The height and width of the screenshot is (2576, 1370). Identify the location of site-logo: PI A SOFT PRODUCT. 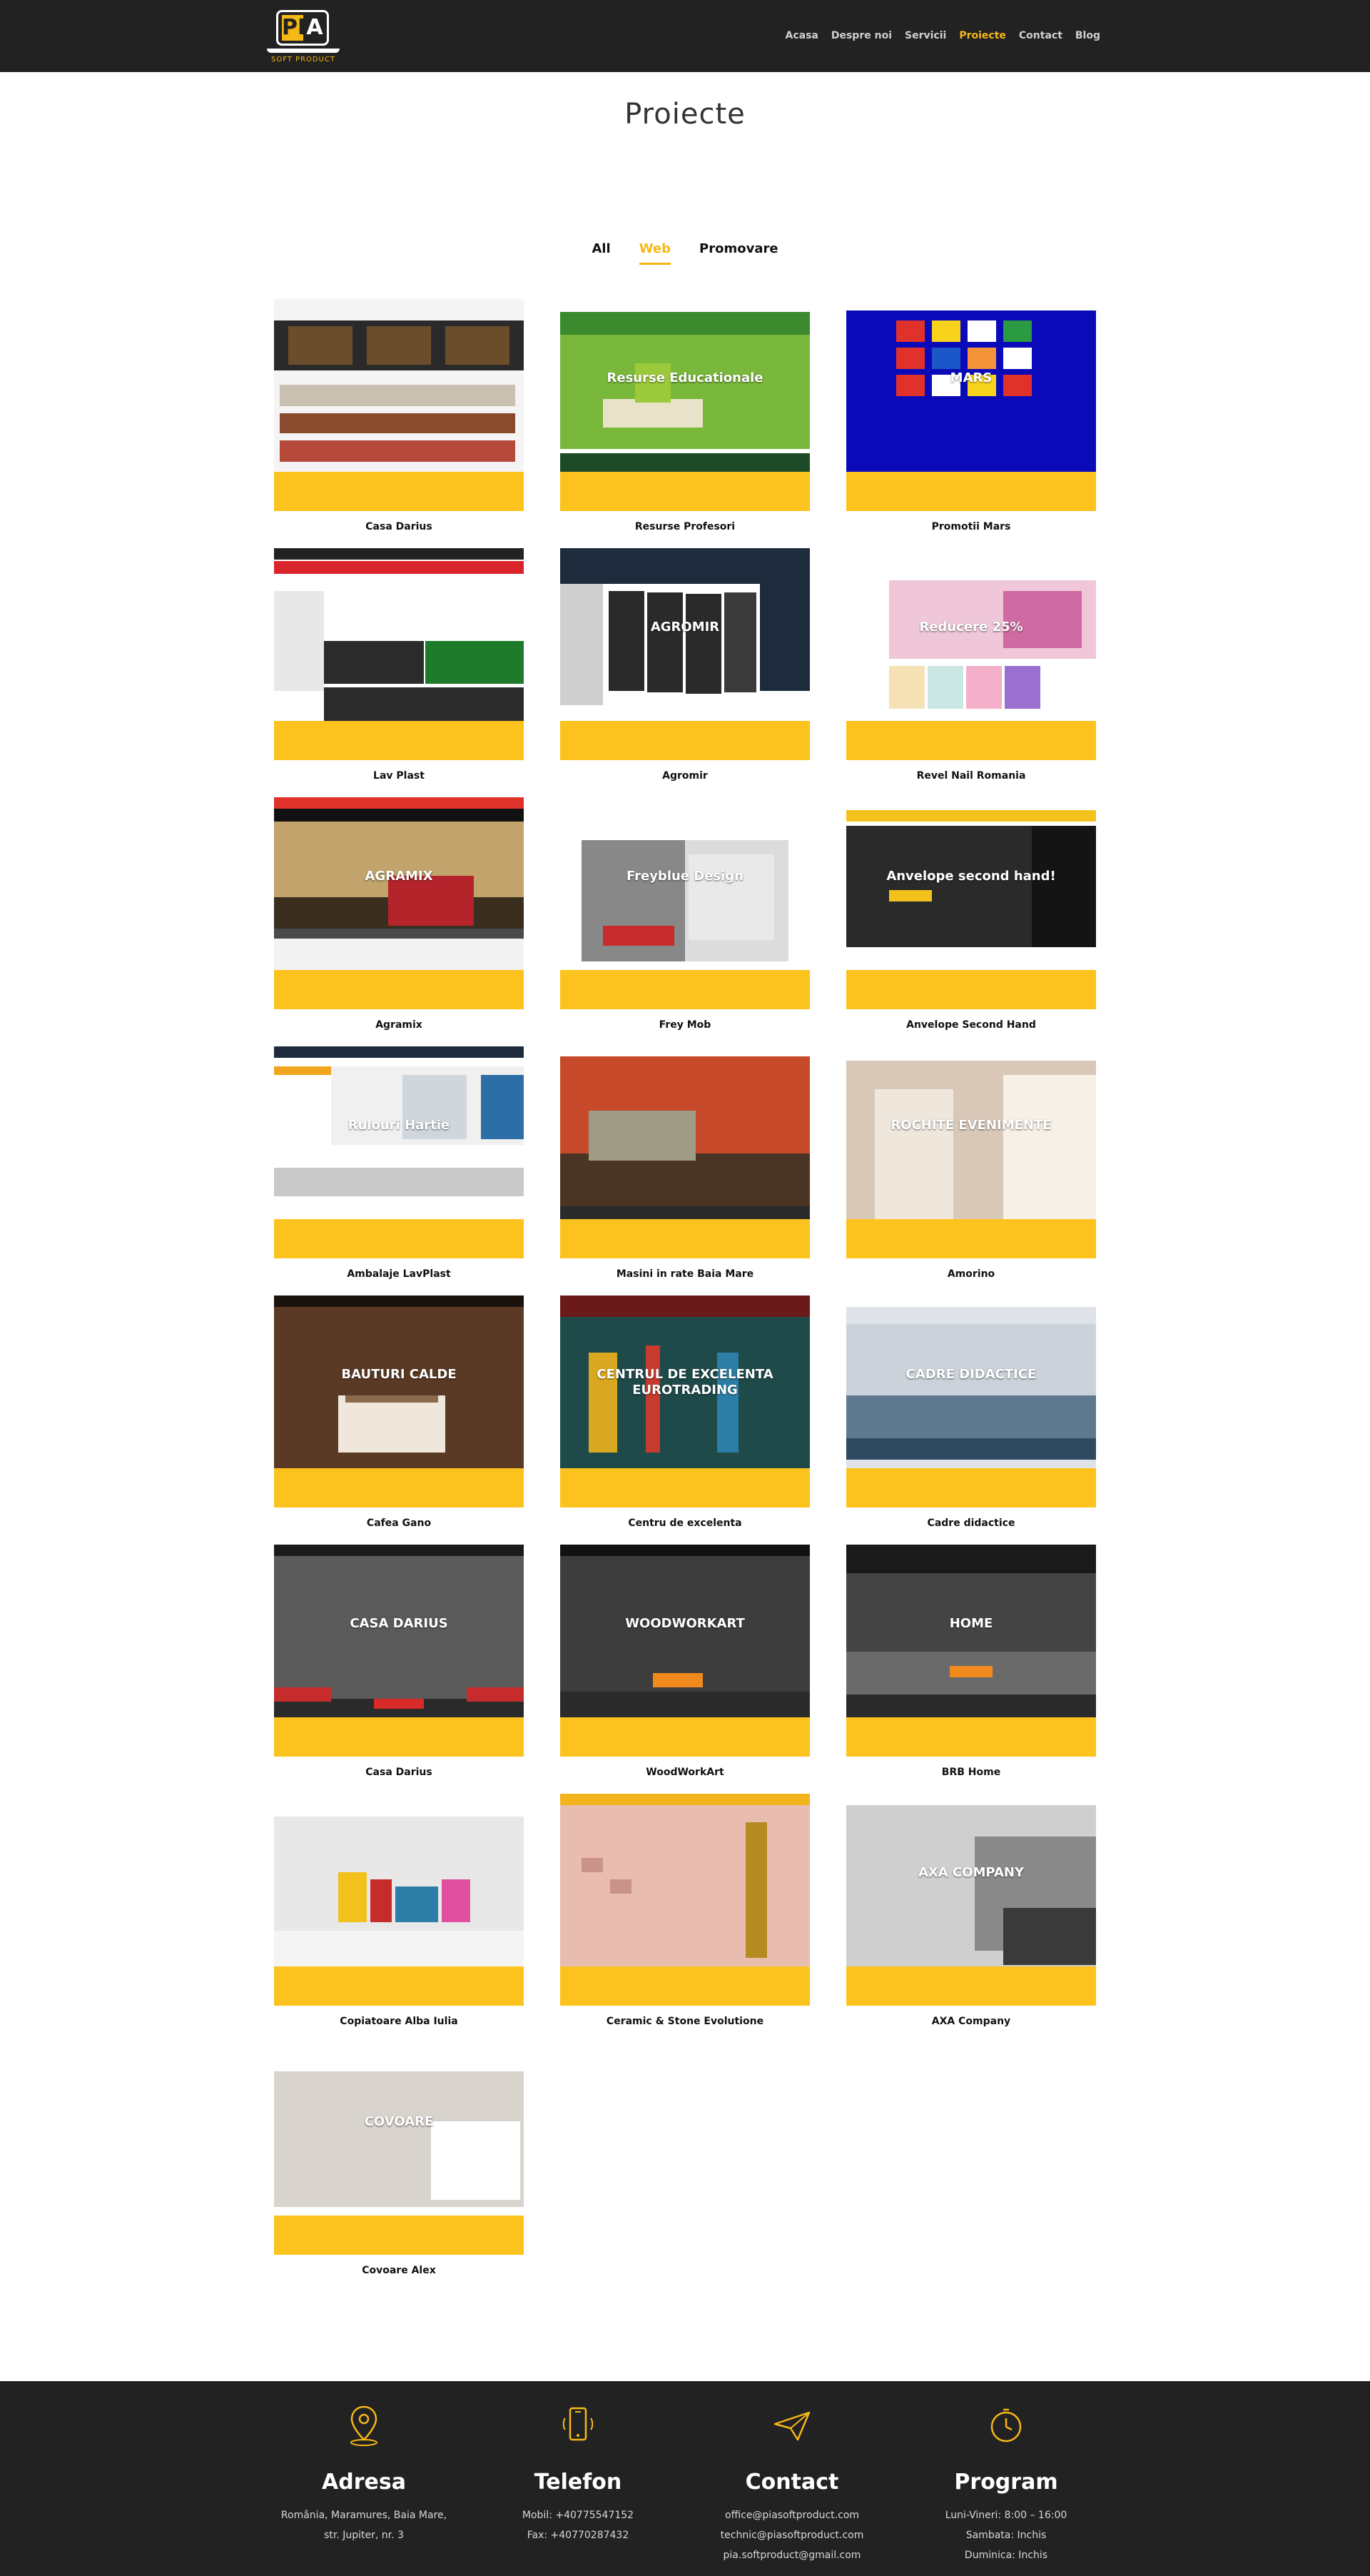
(303, 35).